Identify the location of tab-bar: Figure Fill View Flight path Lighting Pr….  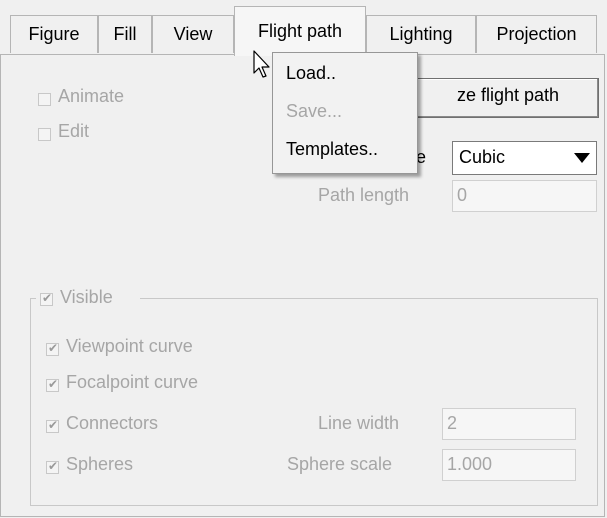
(303, 28).